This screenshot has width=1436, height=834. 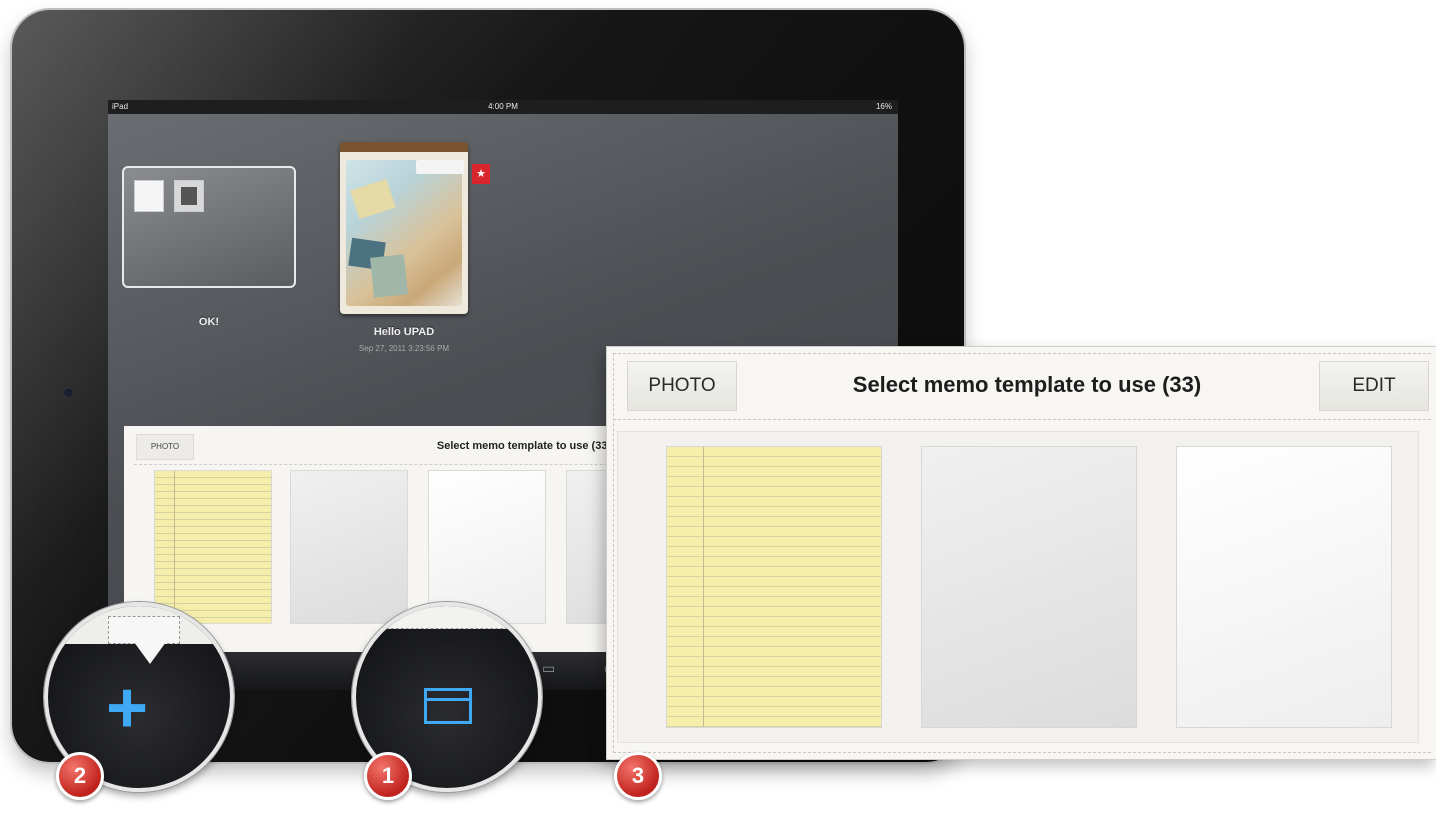 I want to click on camera-dot, so click(x=68, y=392).